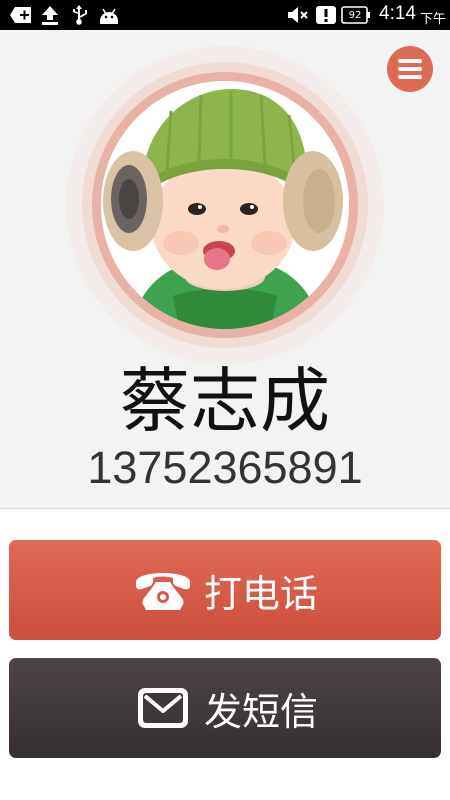 This screenshot has width=450, height=800. What do you see at coordinates (260, 593) in the screenshot?
I see `call-button-label: 打电话` at bounding box center [260, 593].